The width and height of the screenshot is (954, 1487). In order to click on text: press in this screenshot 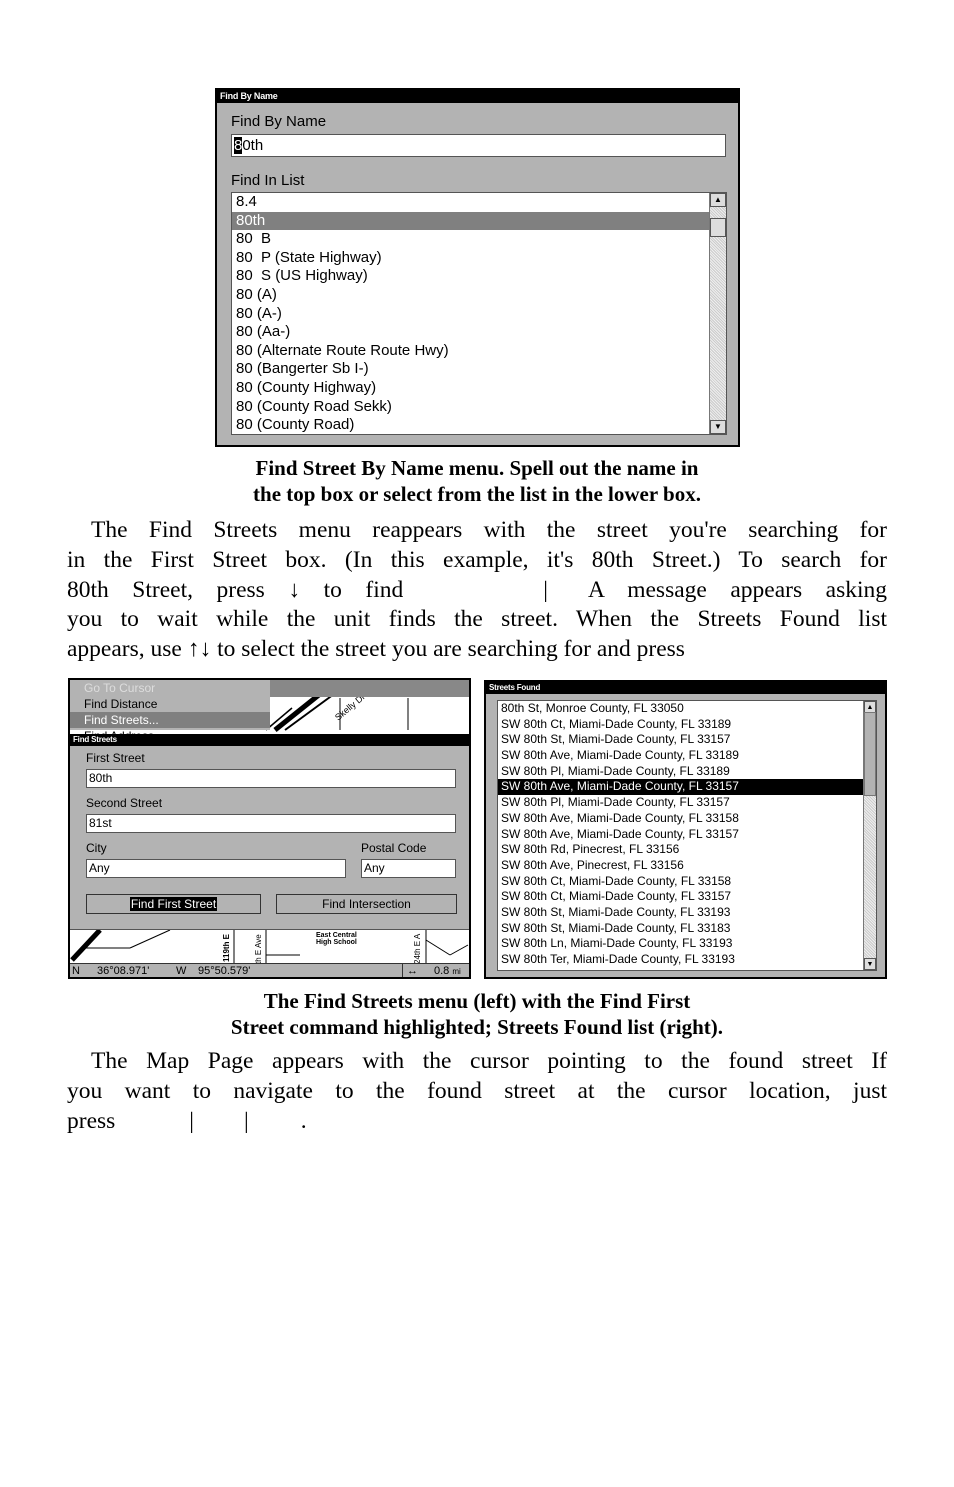, I will do `click(91, 1121)`.